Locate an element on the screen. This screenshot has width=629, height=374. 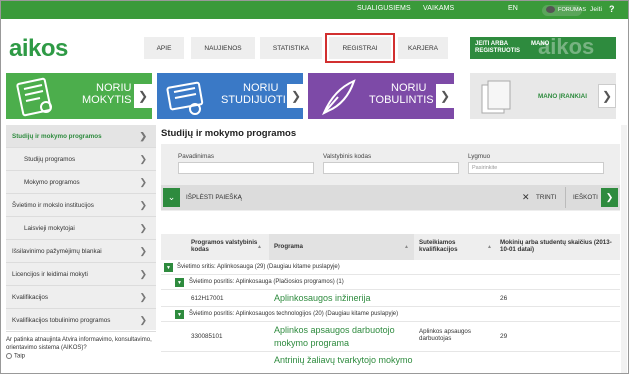
tile-tobulintis-line2: TOBULINTIS is located at coordinates (401, 100).